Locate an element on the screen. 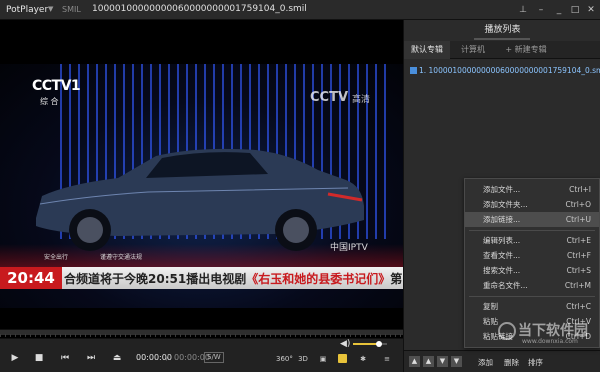  menu-item-shortcut: Ctrl+U is located at coordinates (578, 219).